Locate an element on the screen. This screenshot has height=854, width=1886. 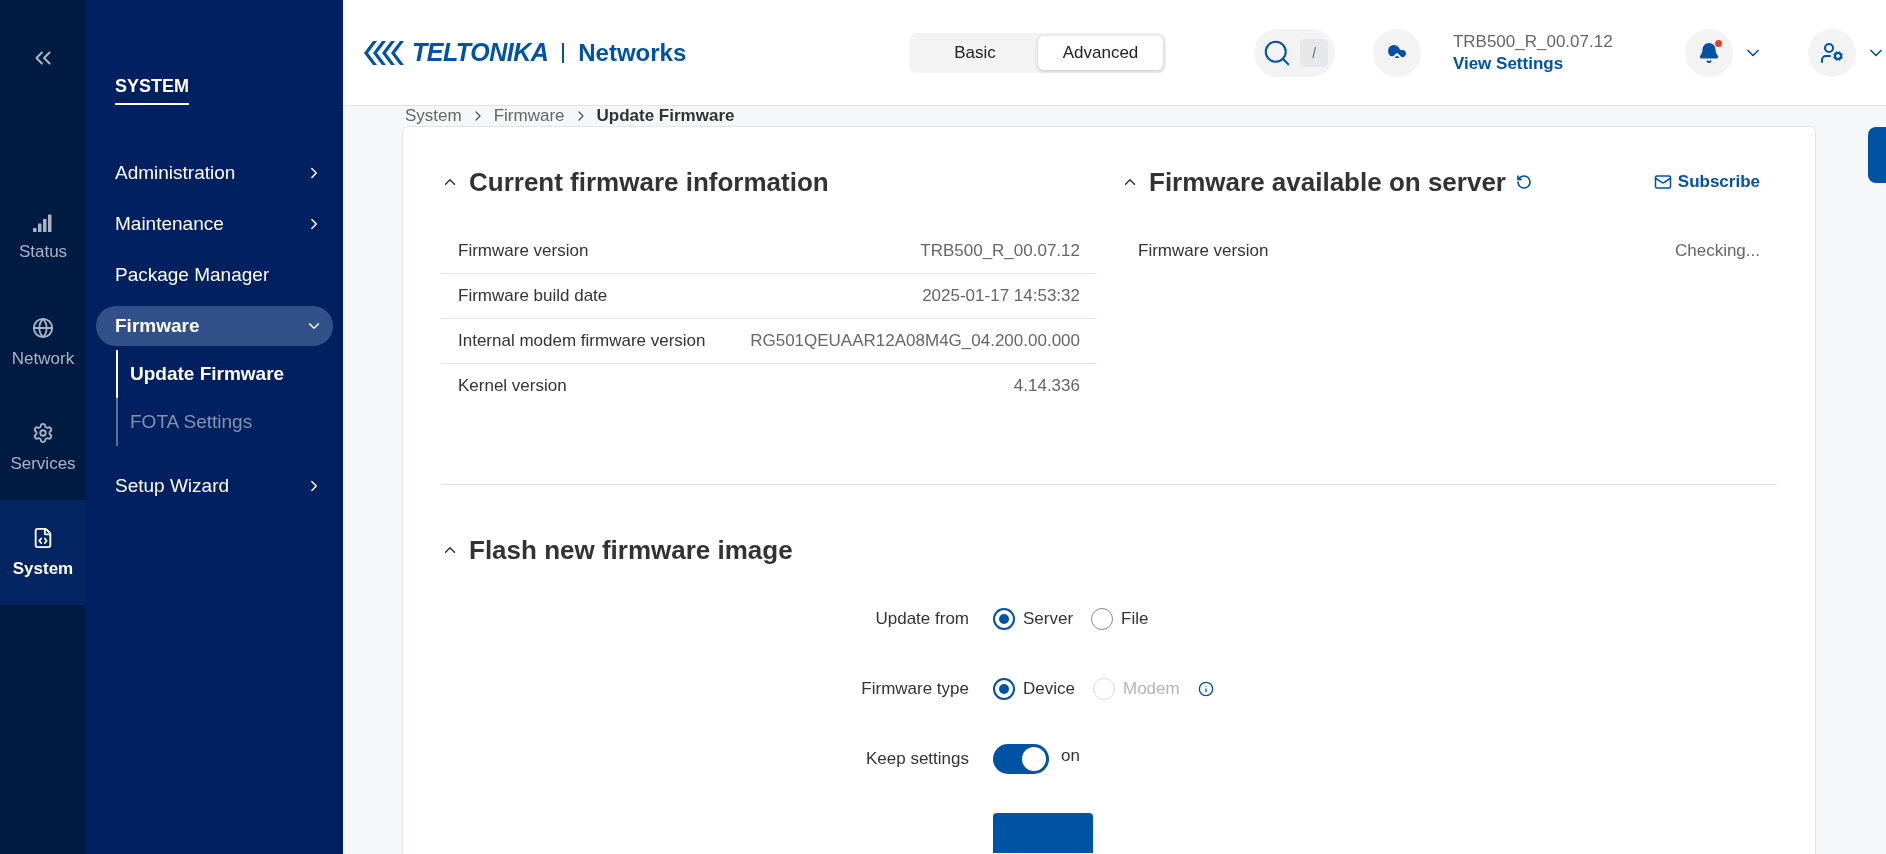
info-label: Kernel version is located at coordinates (512, 386).